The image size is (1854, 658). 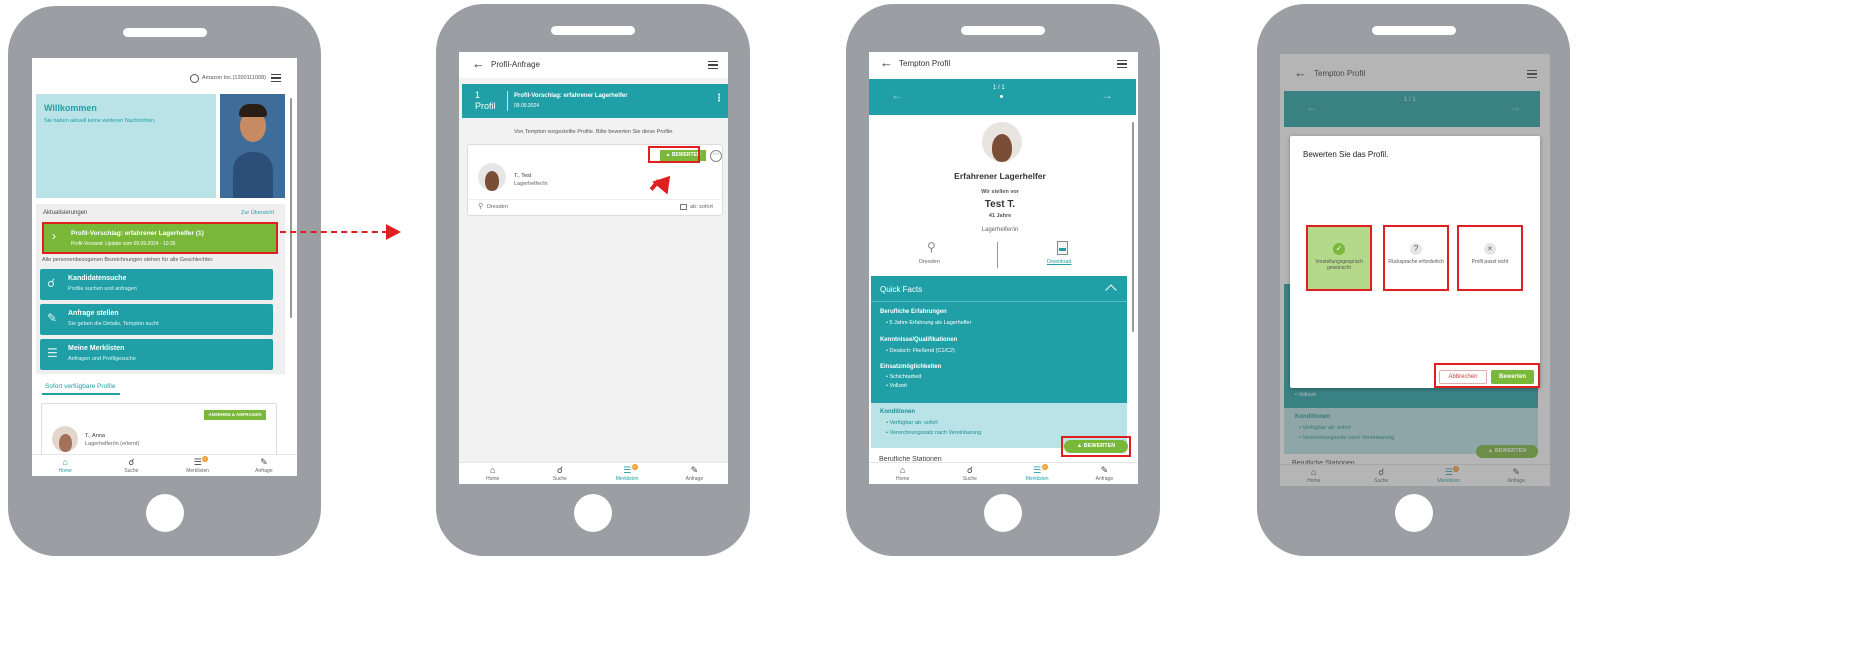 I want to click on more-horizontal-icon: ⋯, so click(x=716, y=156).